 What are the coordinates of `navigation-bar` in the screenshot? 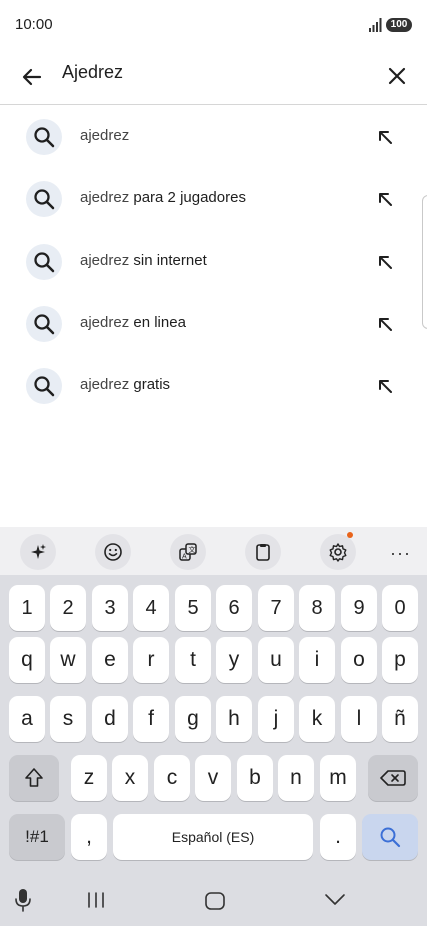 It's located at (213, 900).